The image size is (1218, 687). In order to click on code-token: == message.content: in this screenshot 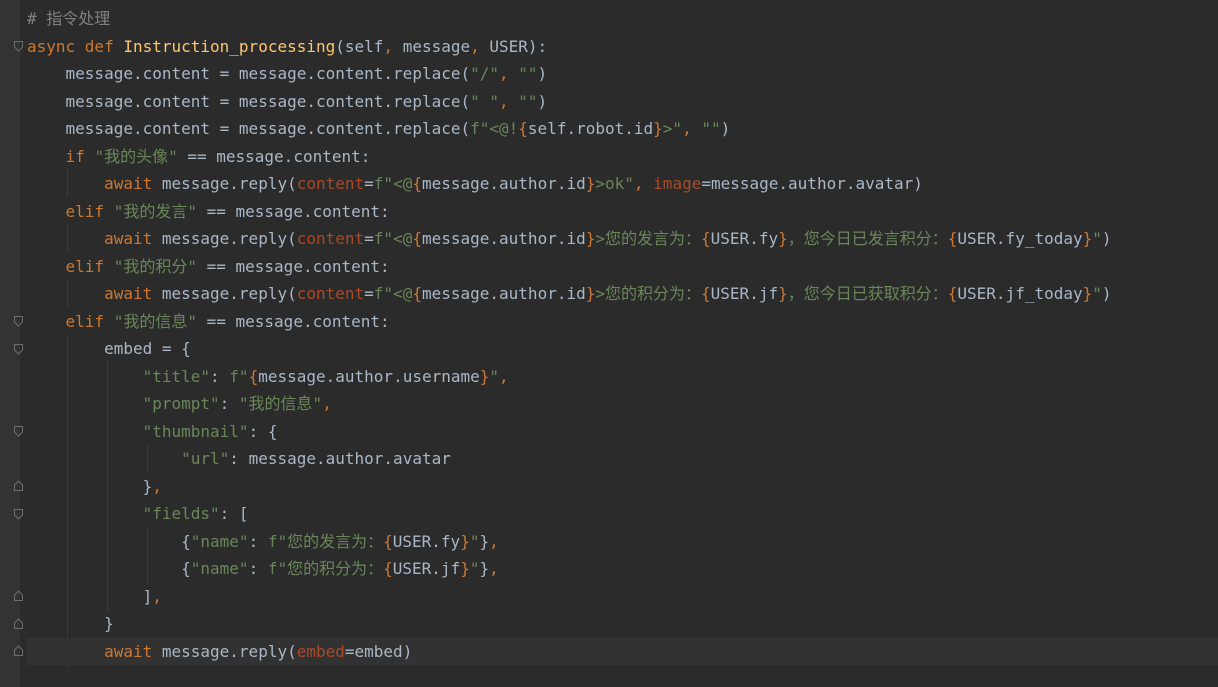, I will do `click(293, 266)`.